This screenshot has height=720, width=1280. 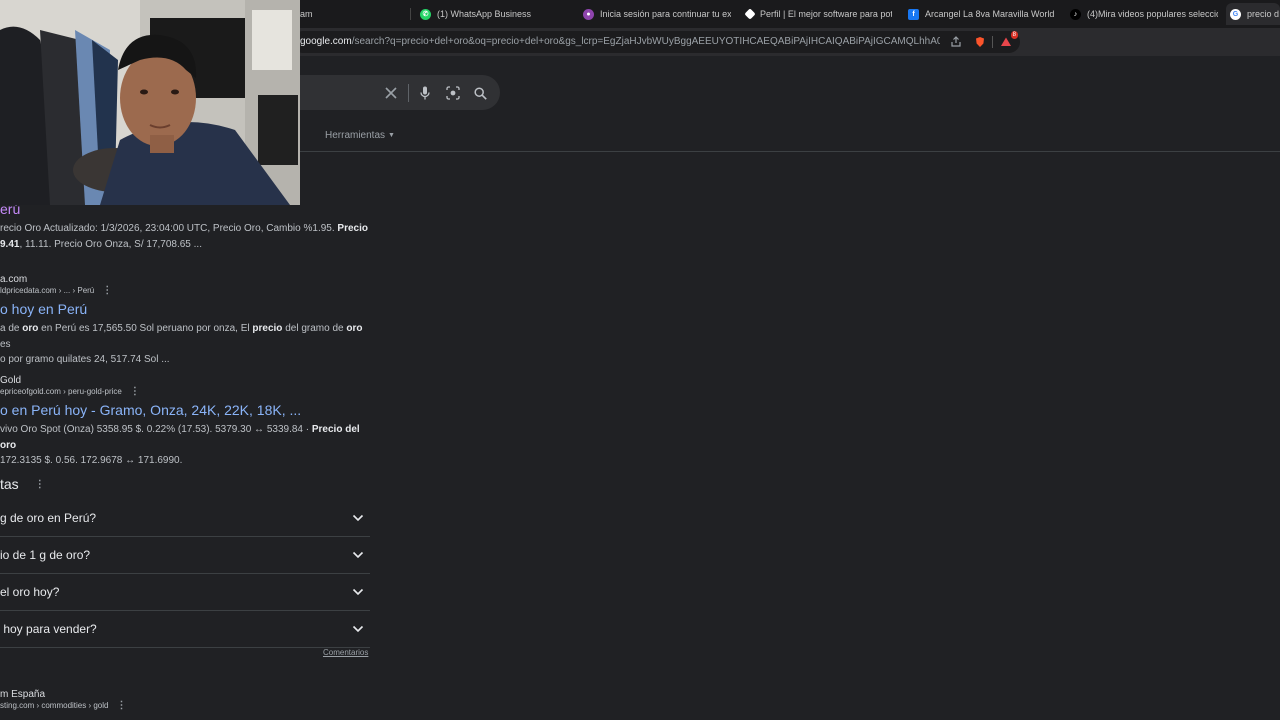 I want to click on paa-question: hoy para vender?, so click(x=185, y=629).